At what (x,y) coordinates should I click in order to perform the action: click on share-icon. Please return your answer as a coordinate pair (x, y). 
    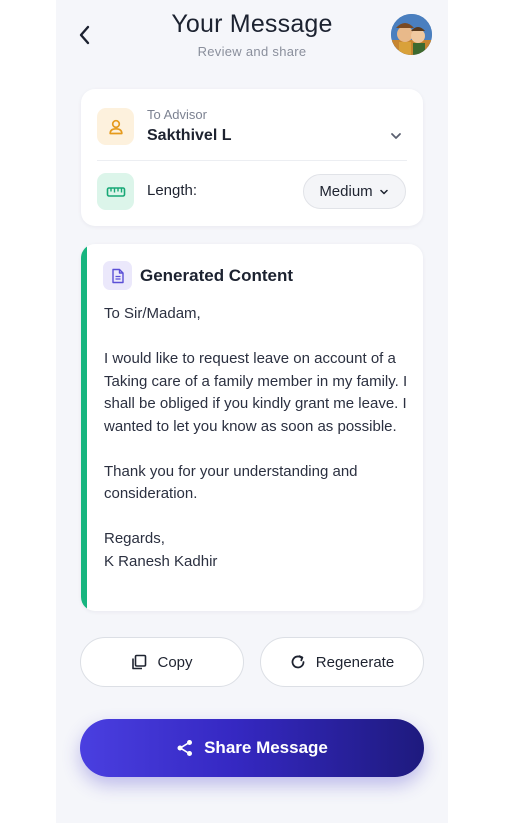
    Looking at the image, I should click on (185, 748).